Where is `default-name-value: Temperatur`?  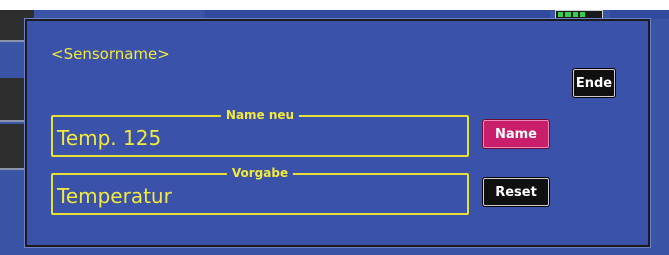
default-name-value: Temperatur is located at coordinates (114, 196).